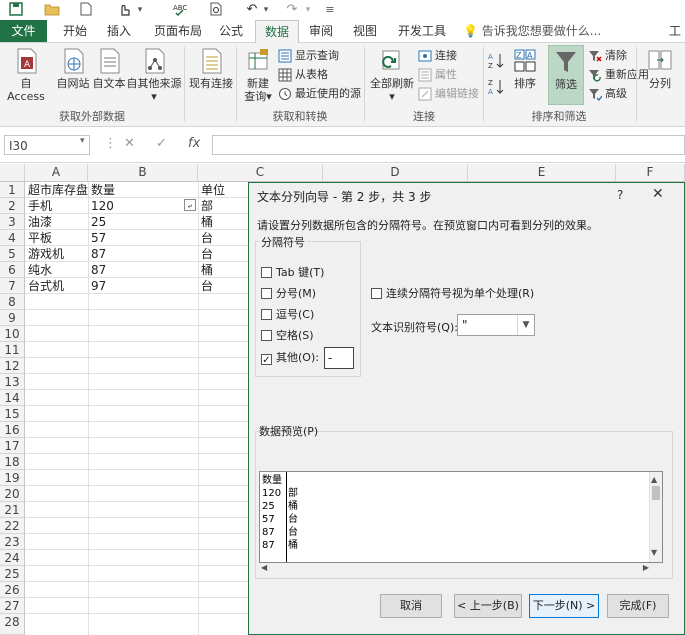 This screenshot has width=685, height=635. What do you see at coordinates (223, 222) in the screenshot?
I see `cell-c3: 桶` at bounding box center [223, 222].